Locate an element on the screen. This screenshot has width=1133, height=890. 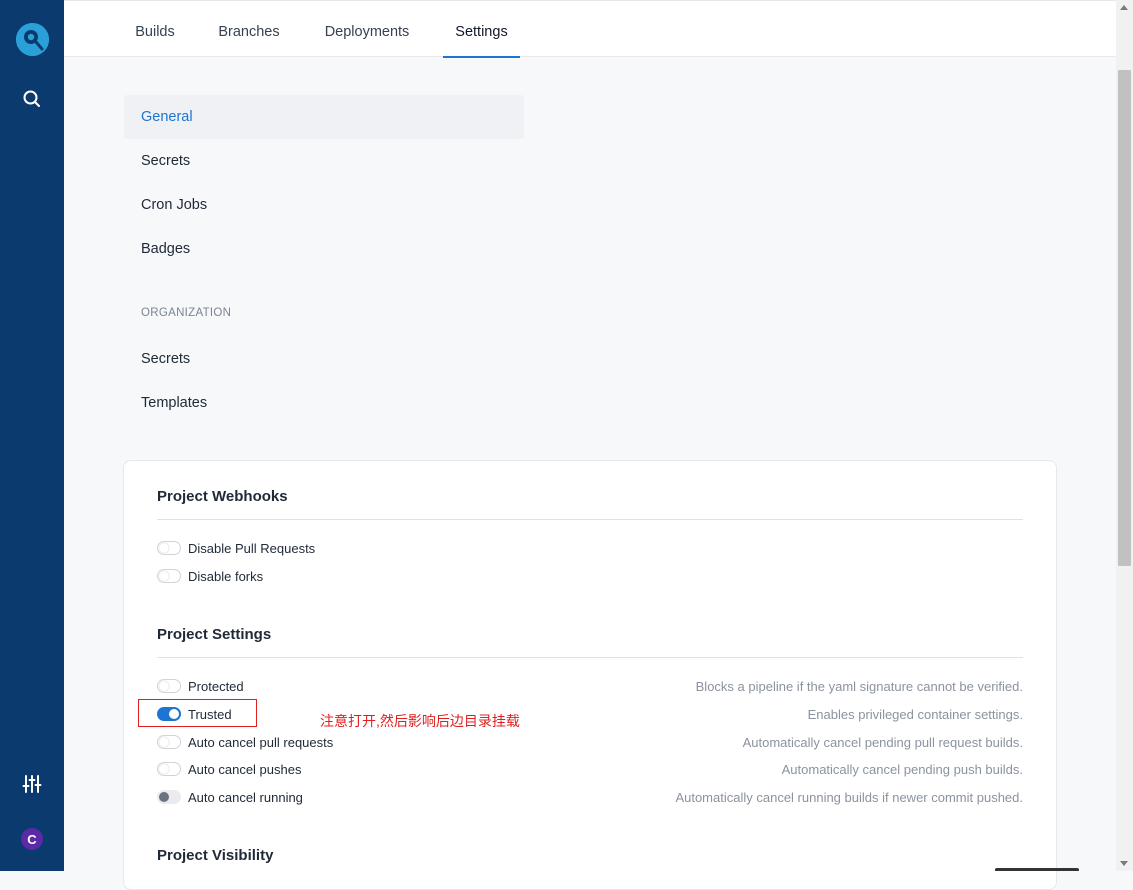
menu-item-cron-jobs: Cron Jobs is located at coordinates (324, 205).